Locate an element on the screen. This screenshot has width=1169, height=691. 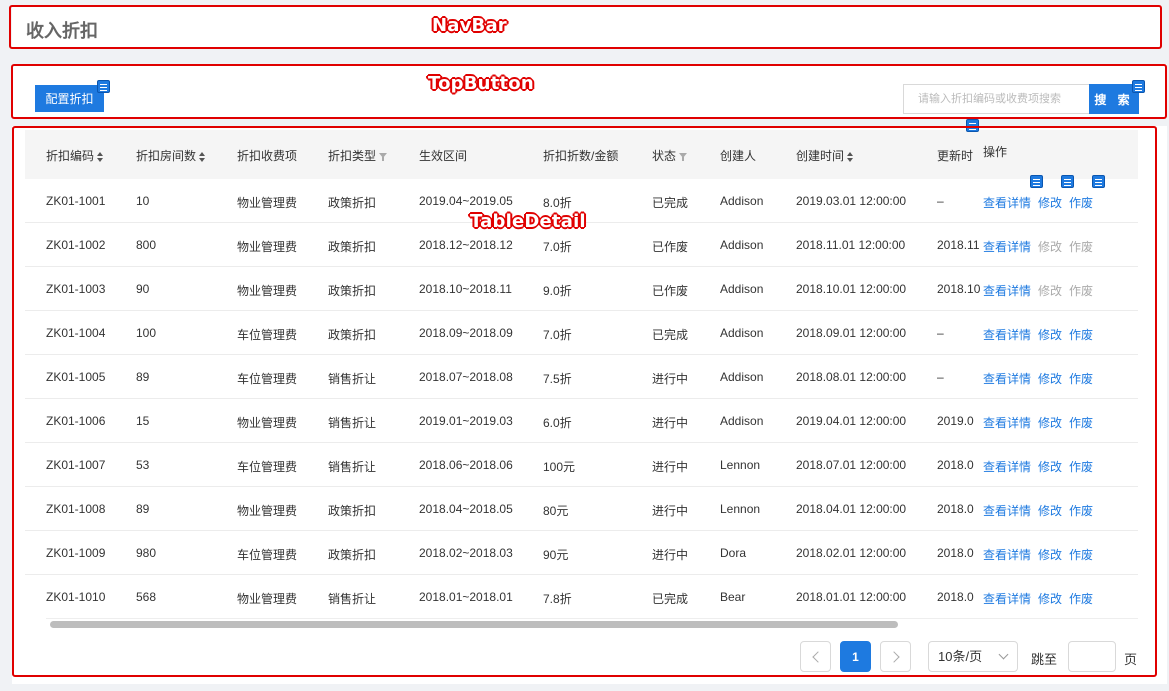
navbar-annotation-outline is located at coordinates (585, 27).